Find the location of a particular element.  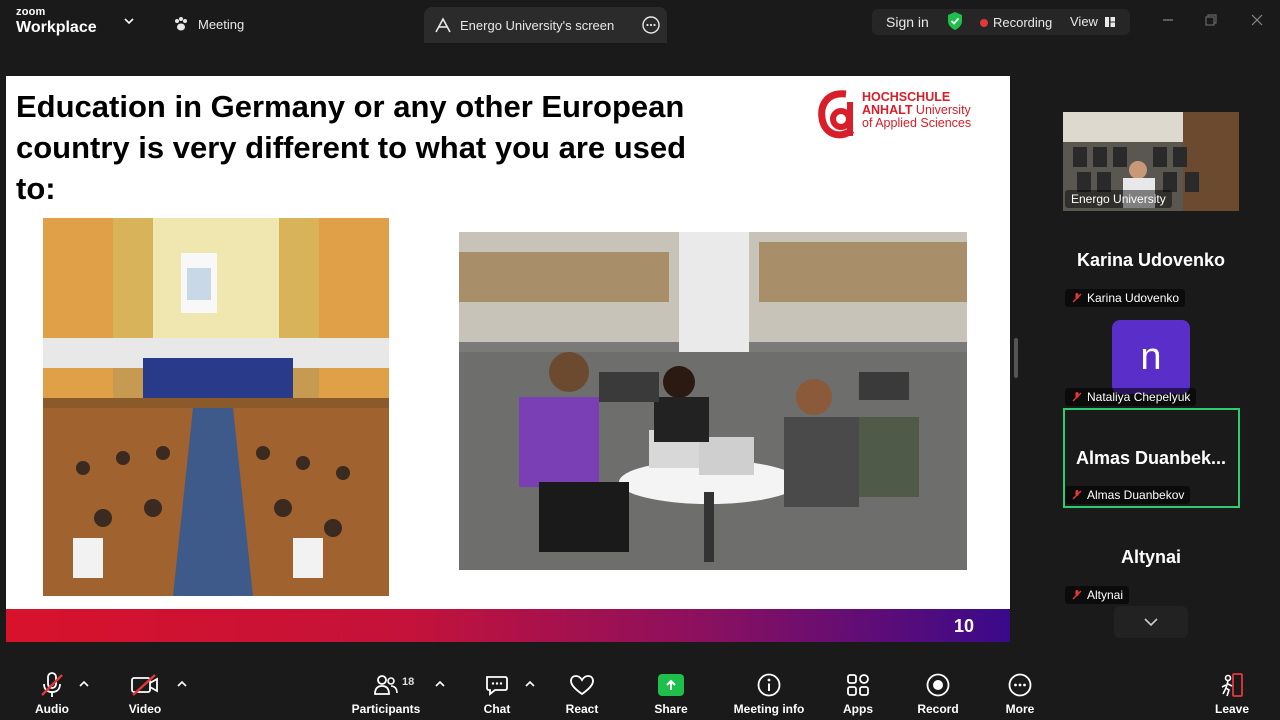

view-button: View is located at coordinates (1093, 21).